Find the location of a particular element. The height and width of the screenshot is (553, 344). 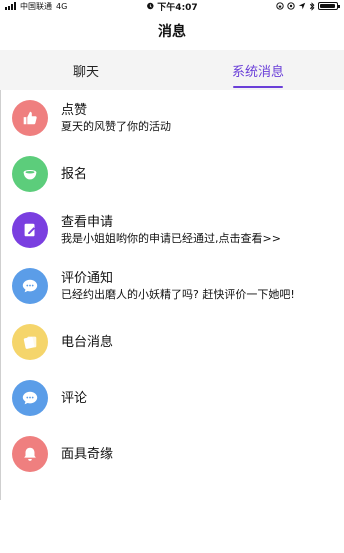

bowl-icon is located at coordinates (30, 174).